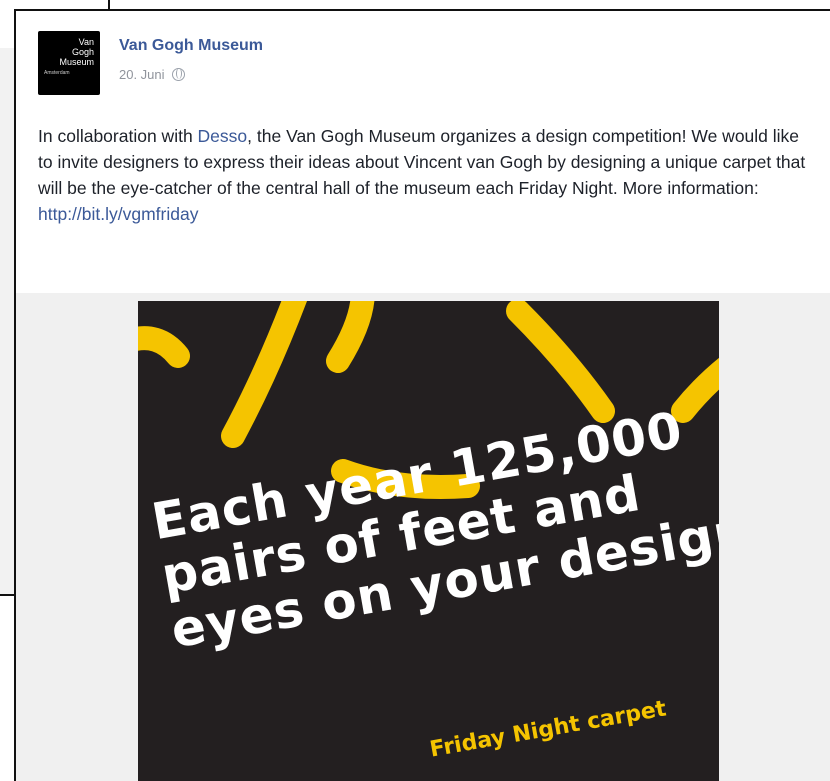 This screenshot has height=781, width=830. Describe the element at coordinates (223, 136) in the screenshot. I see `desso-link: Desso` at that location.